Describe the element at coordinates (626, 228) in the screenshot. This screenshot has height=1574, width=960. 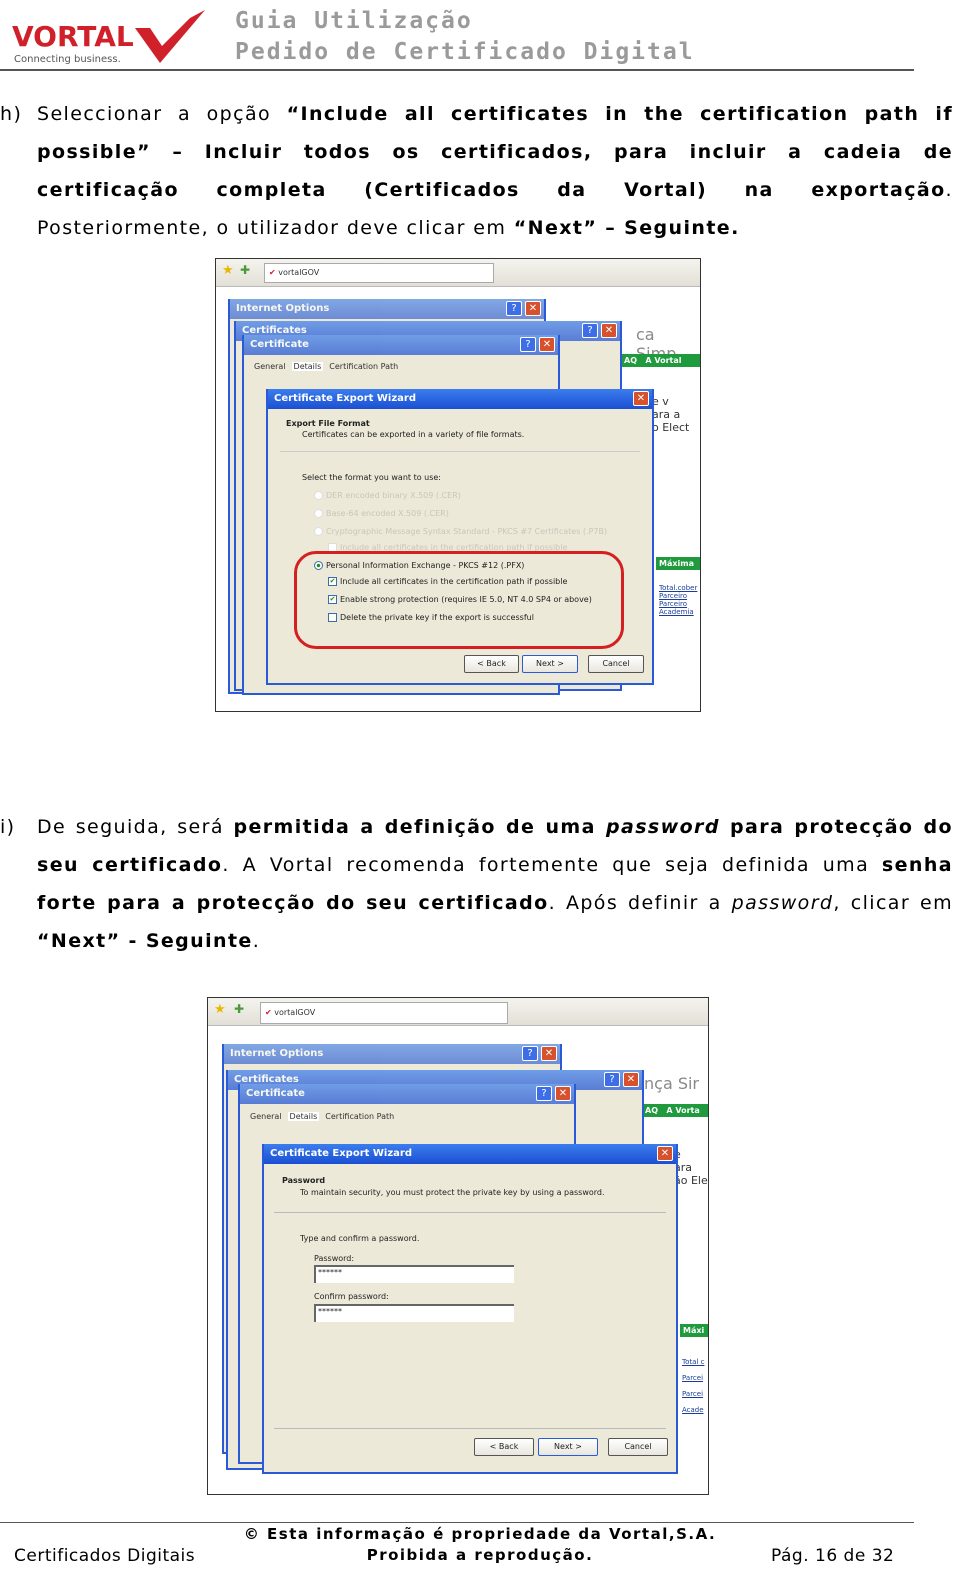
I see `text-segment: “Next” – Seguinte.` at that location.